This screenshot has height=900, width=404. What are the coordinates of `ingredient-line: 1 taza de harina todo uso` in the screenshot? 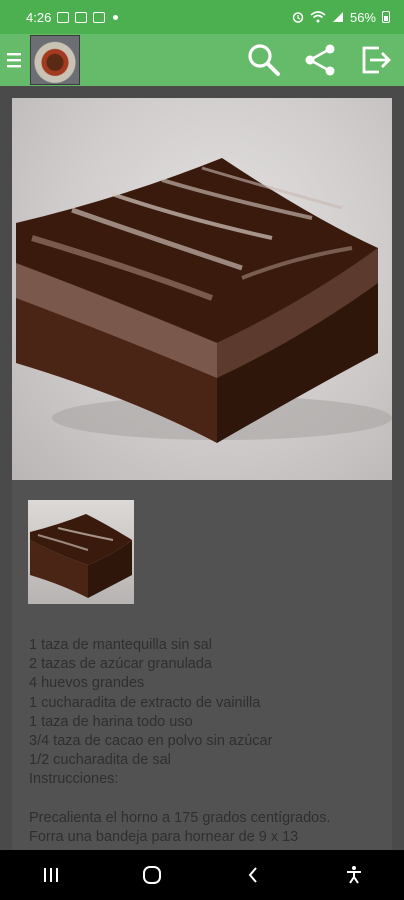 It's located at (111, 721).